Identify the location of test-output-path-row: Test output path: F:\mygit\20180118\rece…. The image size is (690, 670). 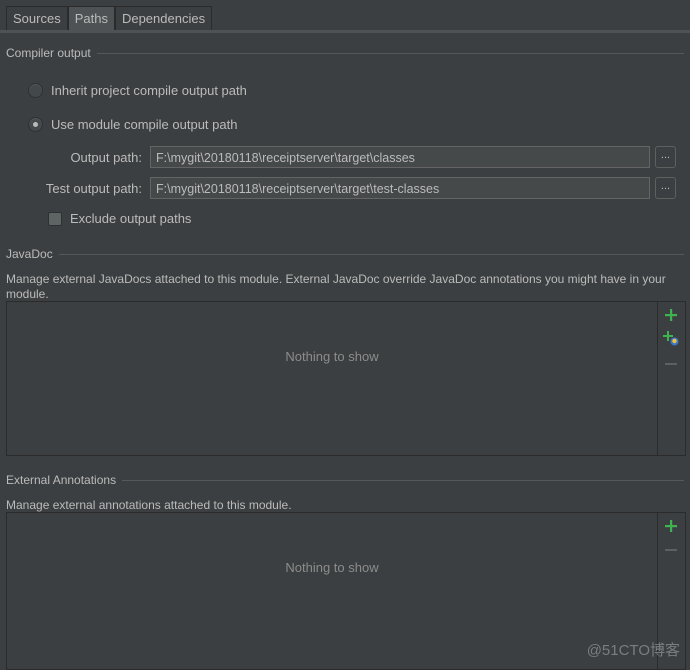
(338, 188).